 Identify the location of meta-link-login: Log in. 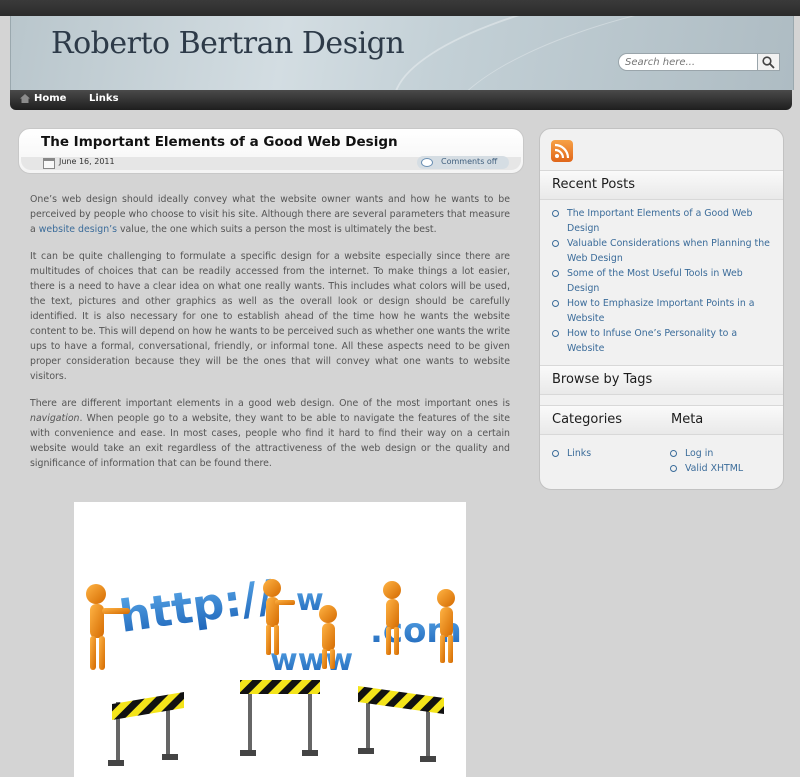
(720, 453).